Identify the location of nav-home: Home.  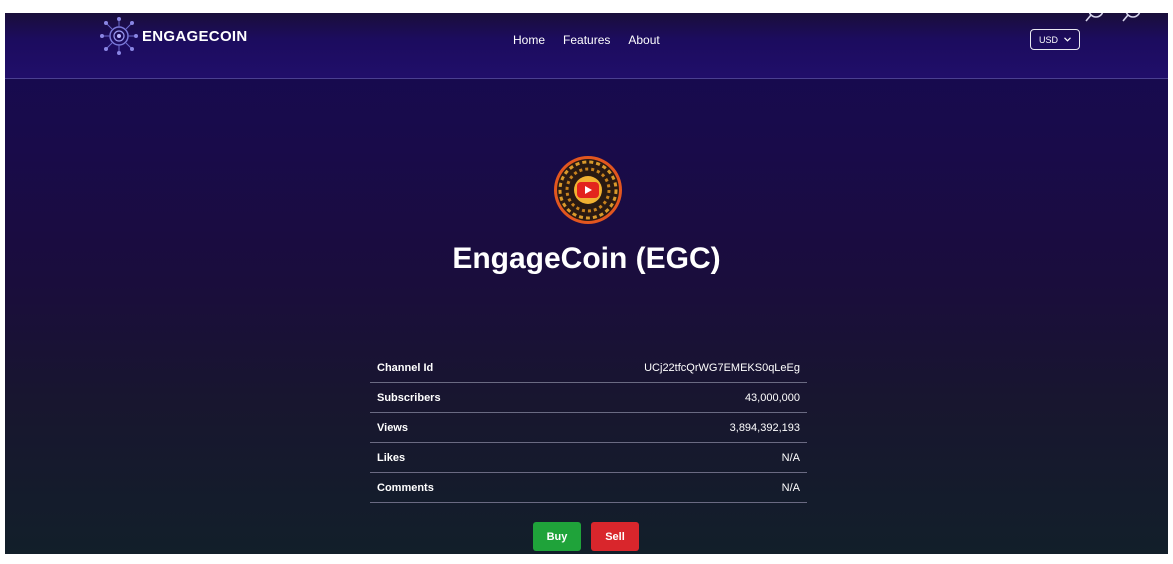
(529, 40).